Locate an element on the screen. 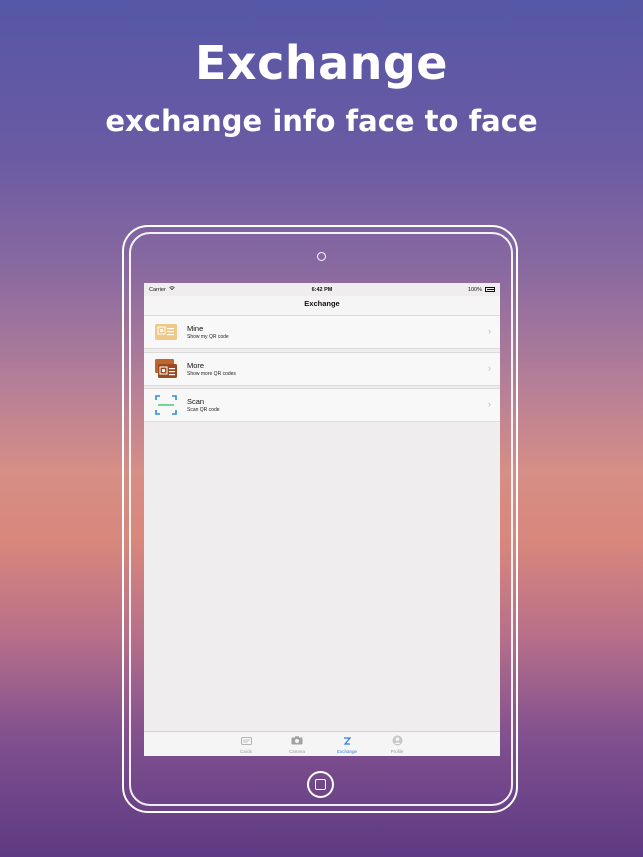  row-more: More Show more QR codes › is located at coordinates (322, 369).